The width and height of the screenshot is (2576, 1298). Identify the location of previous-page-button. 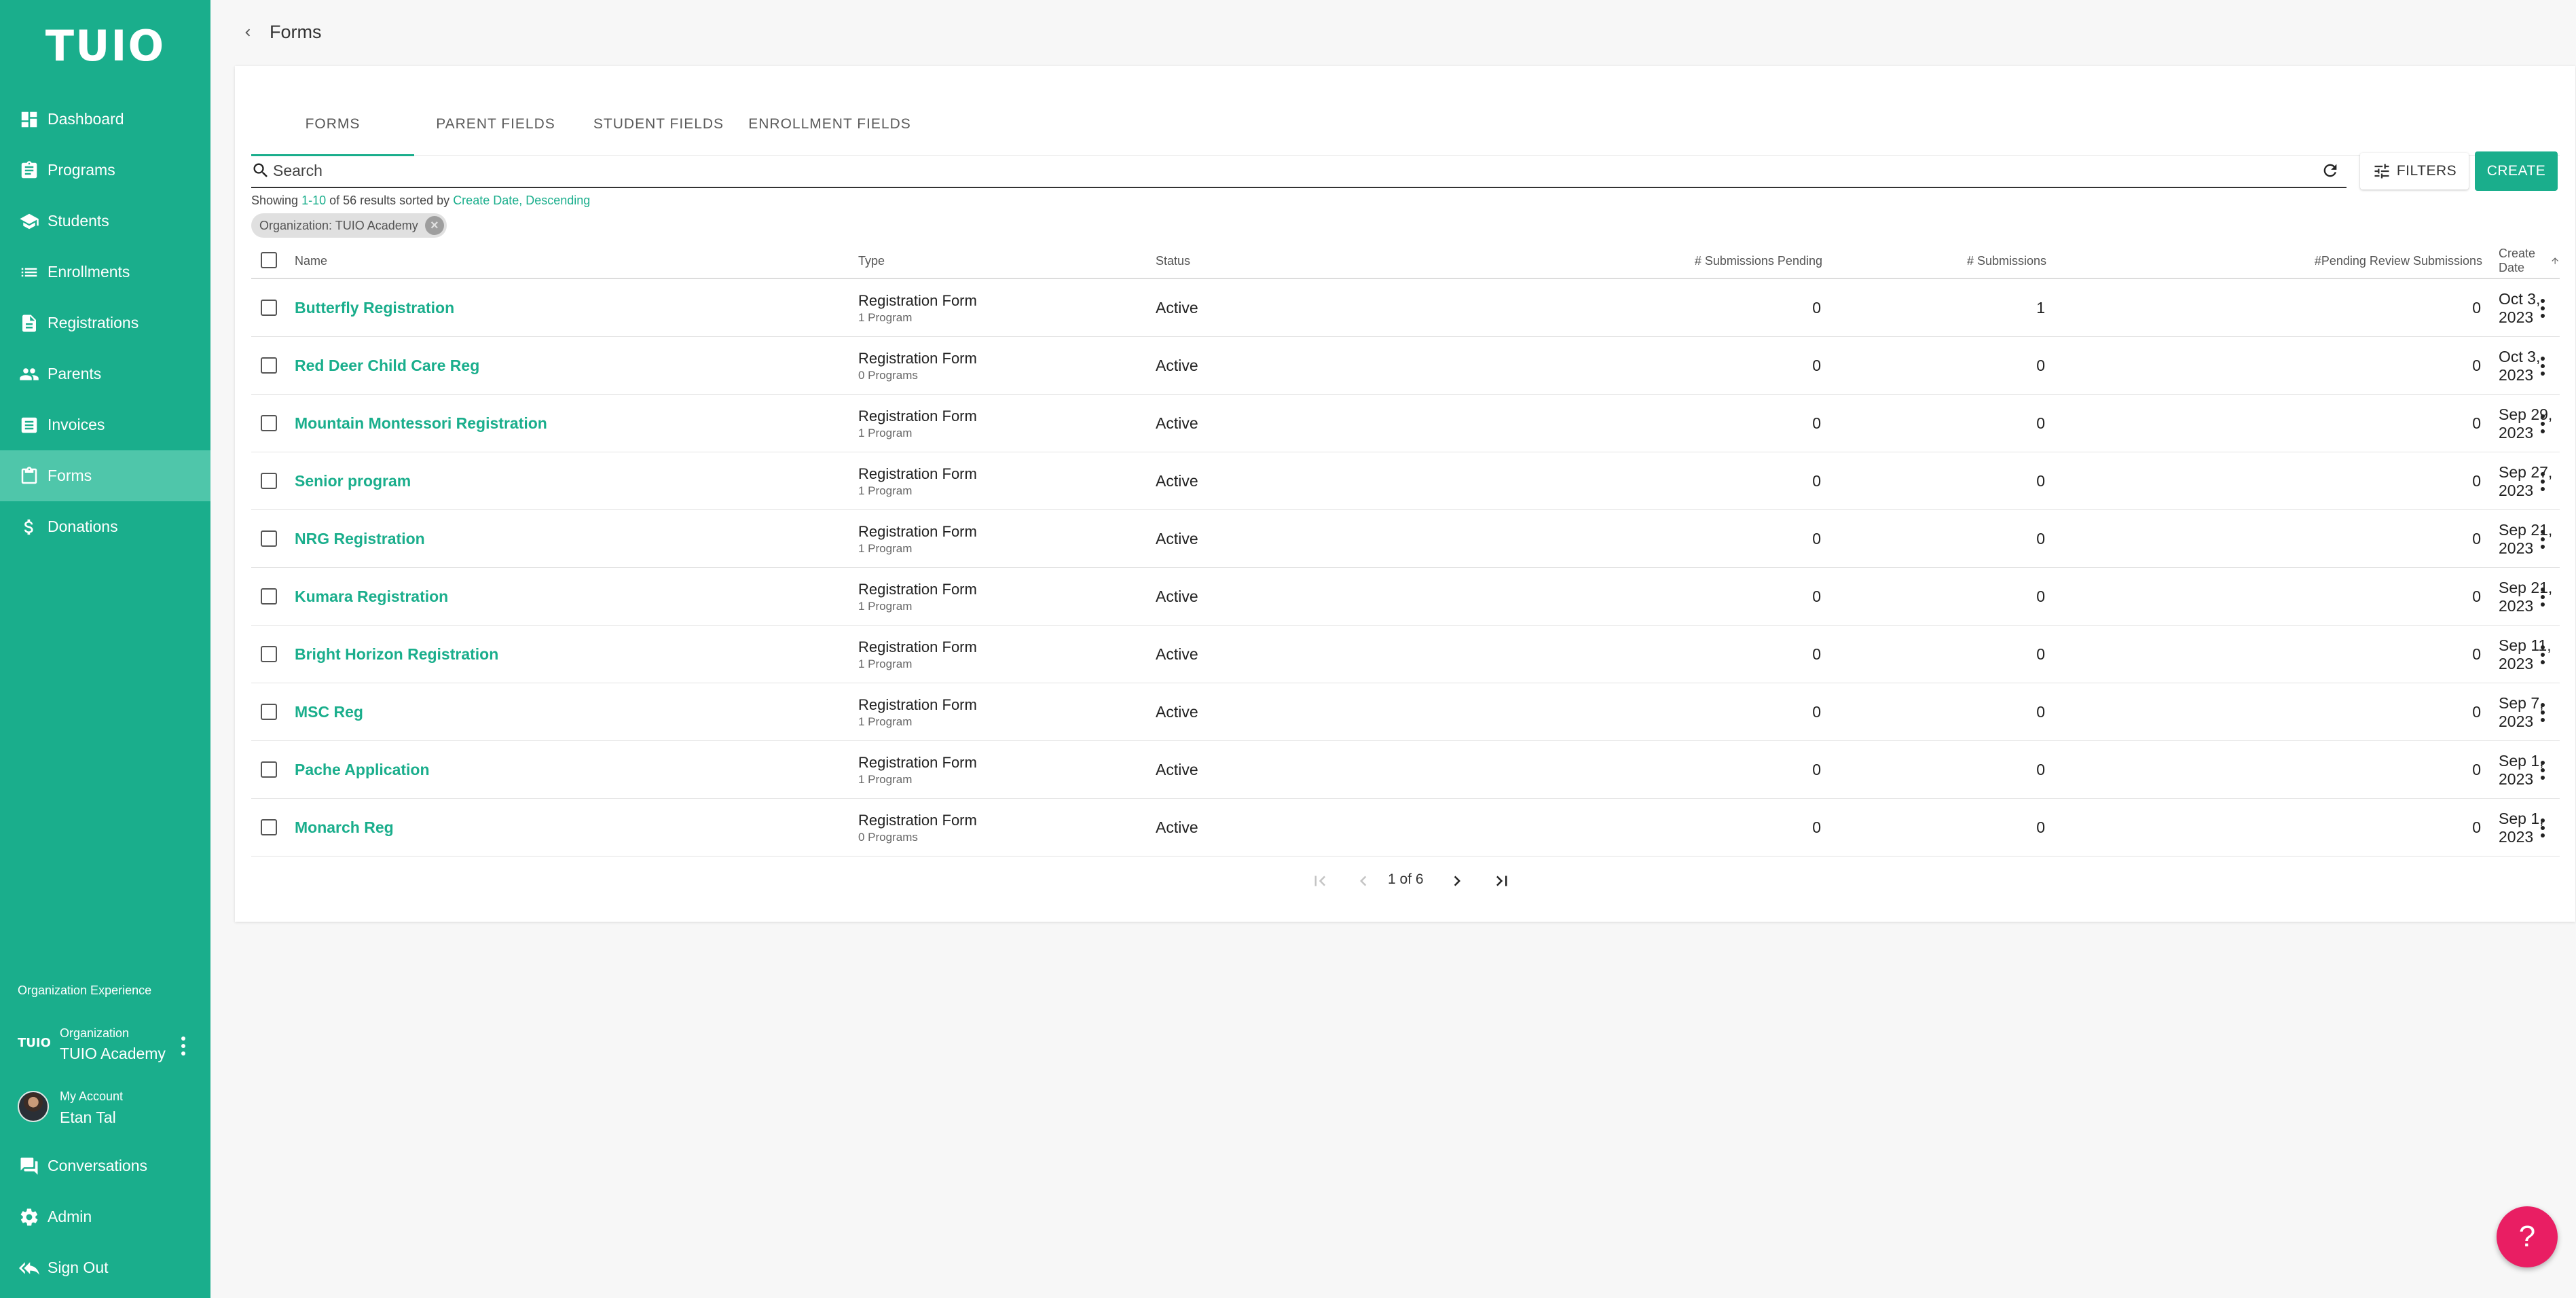
(1363, 881).